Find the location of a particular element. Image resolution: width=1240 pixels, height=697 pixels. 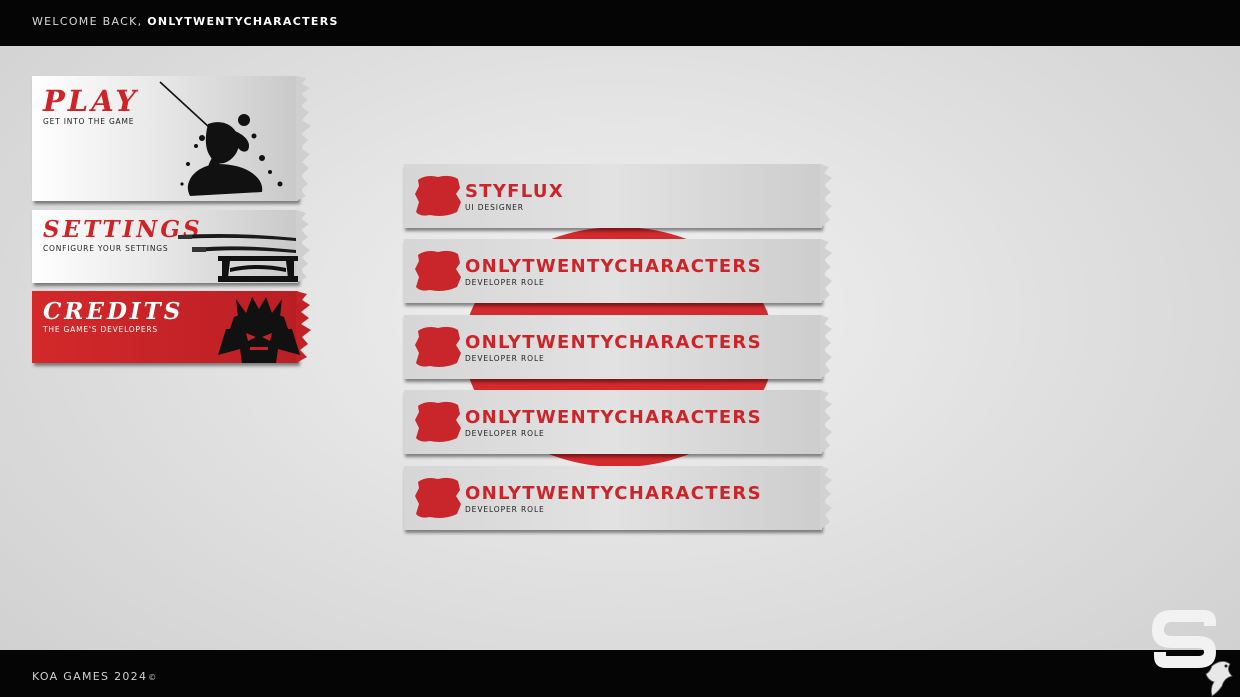

katana-stand-icon is located at coordinates (238, 258).